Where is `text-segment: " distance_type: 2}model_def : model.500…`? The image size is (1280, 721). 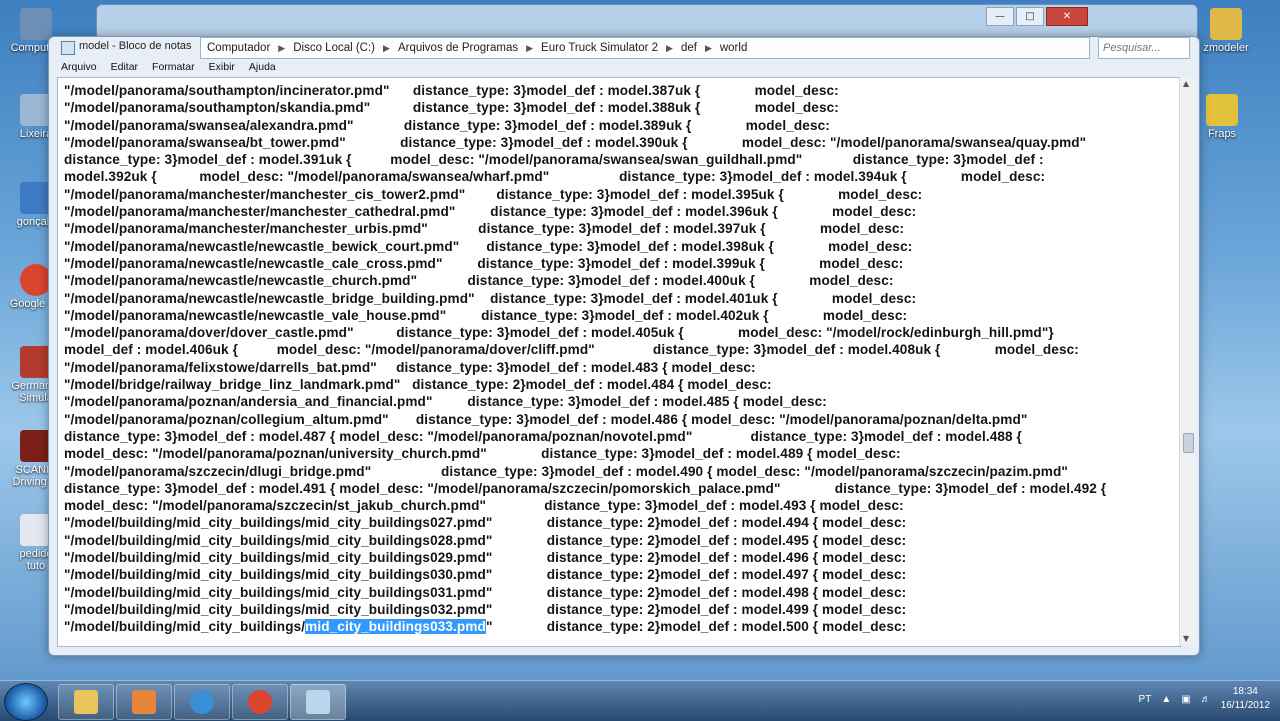
text-segment: " distance_type: 2}model_def : model.500… is located at coordinates (696, 627).